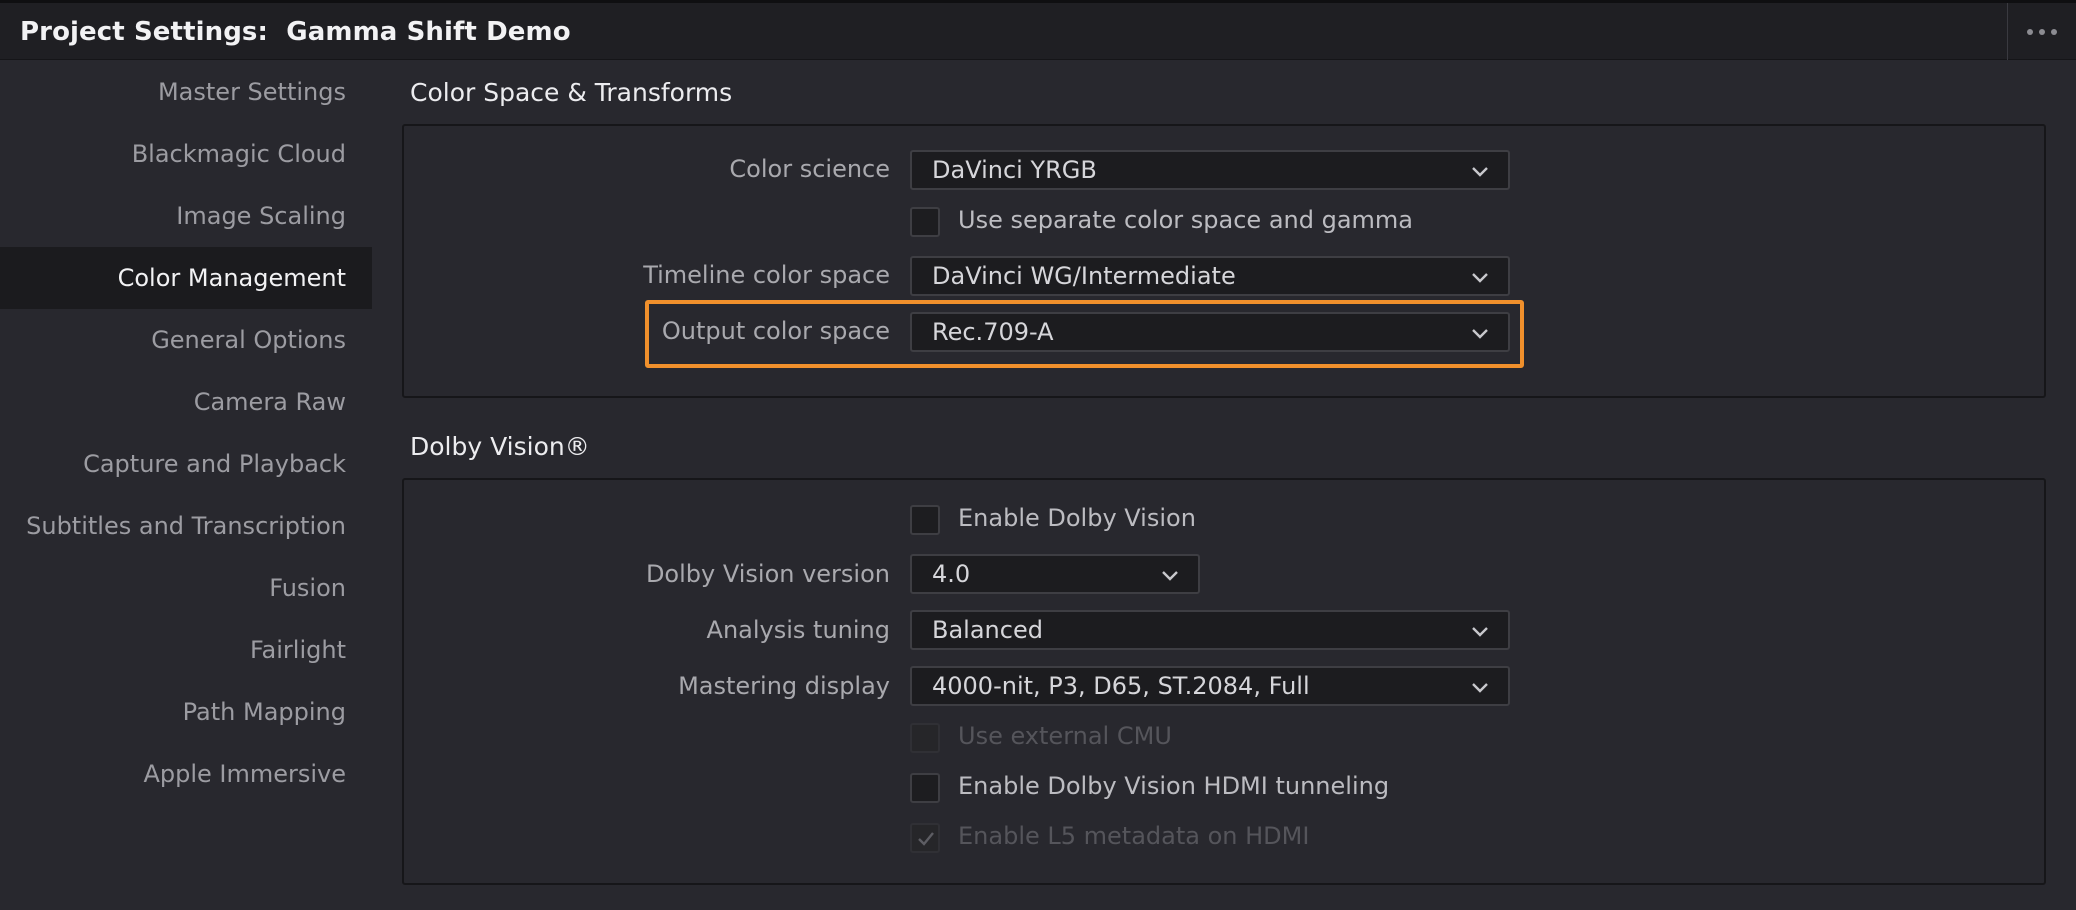 This screenshot has height=910, width=2076. I want to click on separate-color-space-checkbox, so click(925, 222).